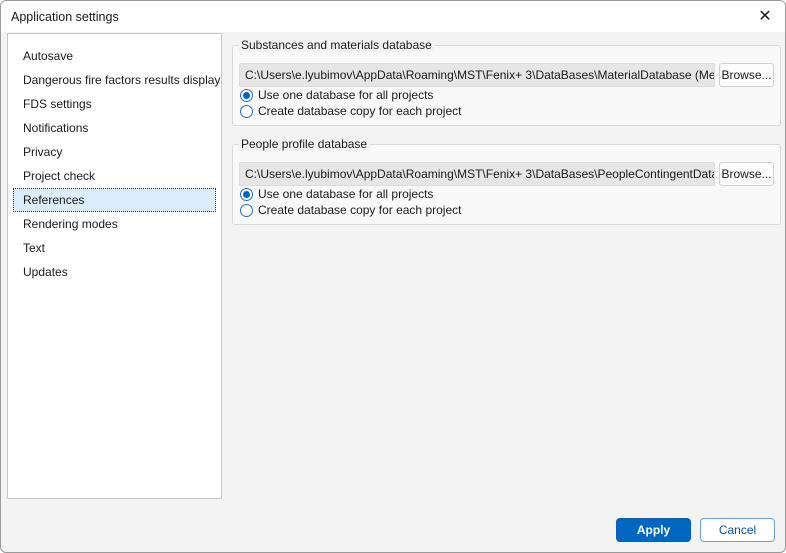 This screenshot has height=553, width=786. Describe the element at coordinates (65, 16) in the screenshot. I see `window-title: Application settings` at that location.